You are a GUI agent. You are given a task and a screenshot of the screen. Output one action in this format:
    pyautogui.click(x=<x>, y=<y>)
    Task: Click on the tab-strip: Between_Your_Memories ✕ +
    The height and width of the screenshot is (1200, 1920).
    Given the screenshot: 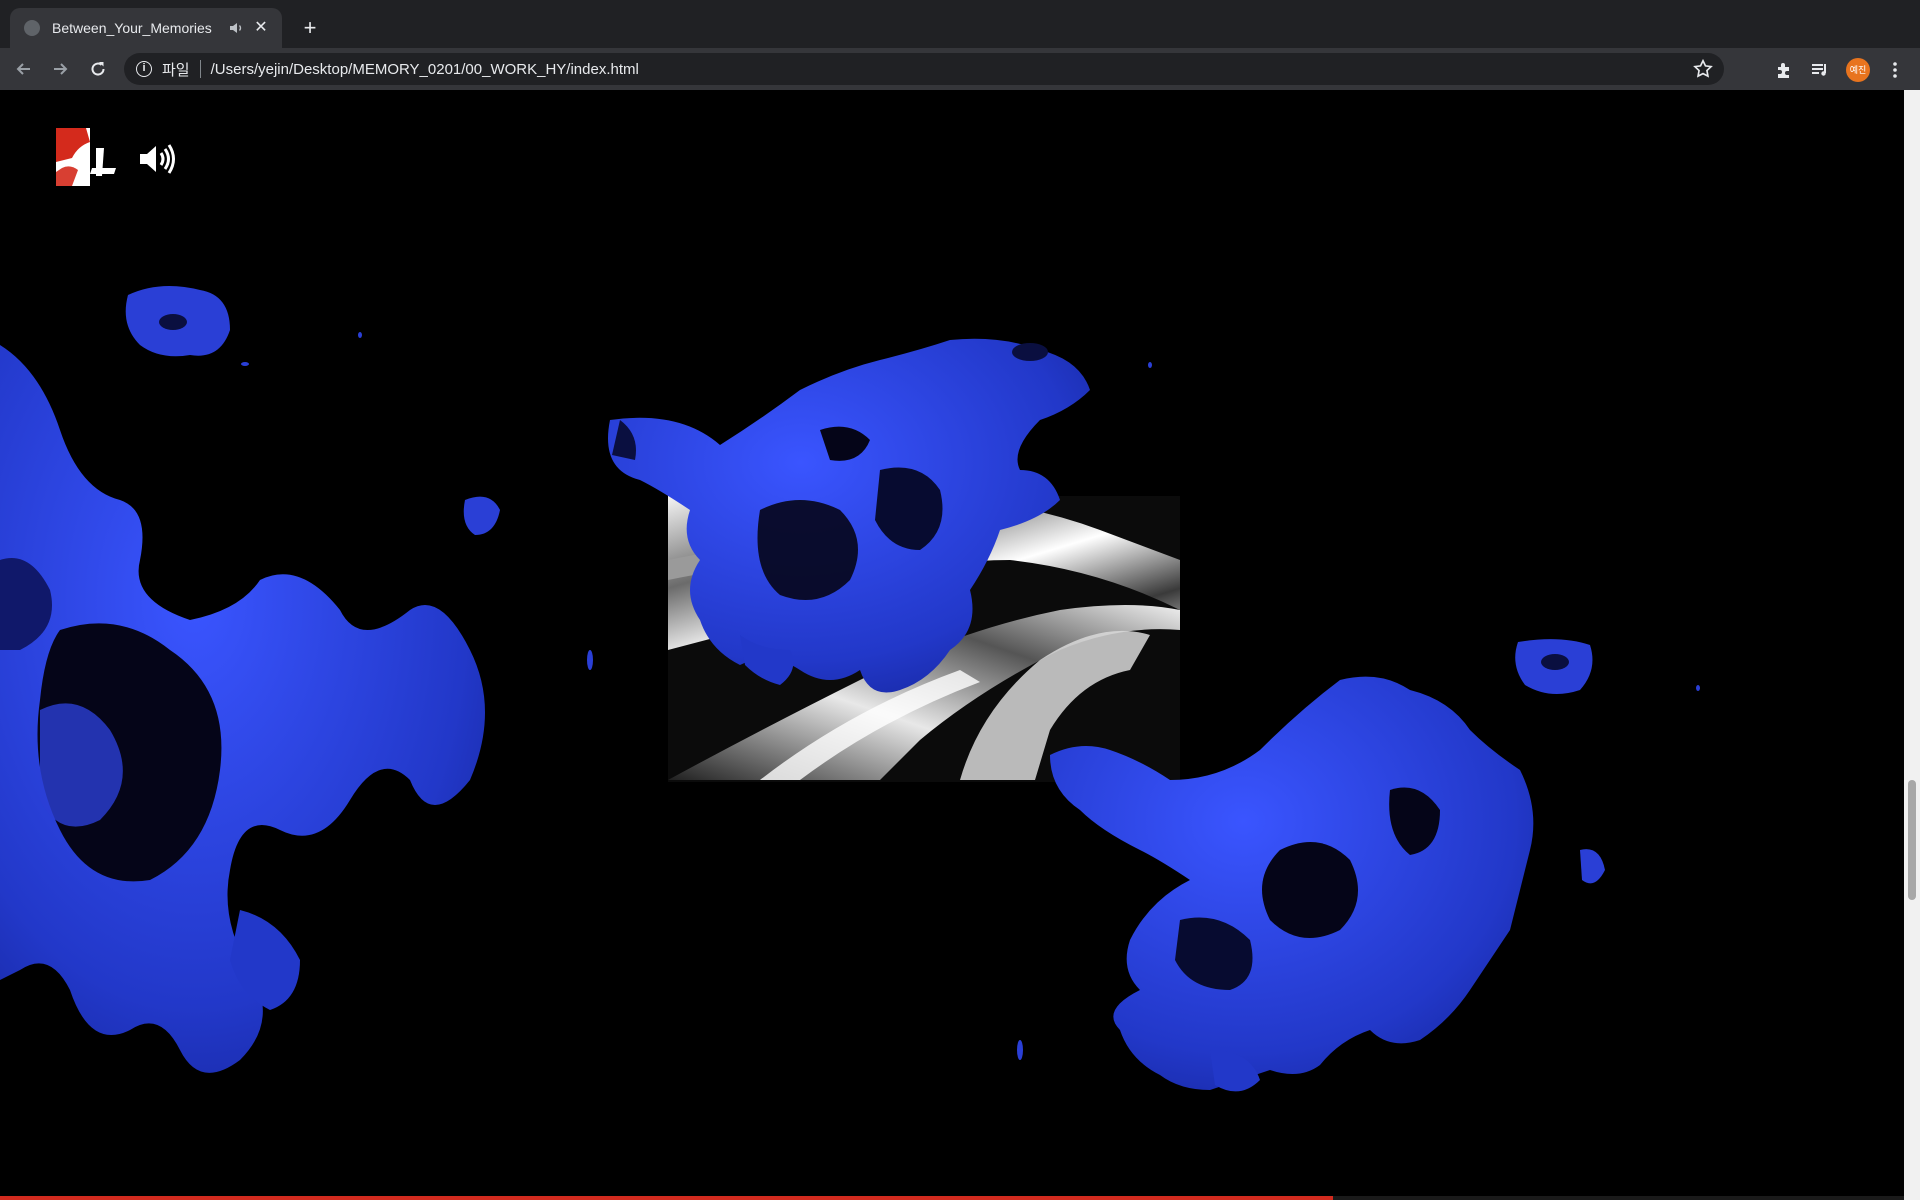 What is the action you would take?
    pyautogui.click(x=960, y=24)
    